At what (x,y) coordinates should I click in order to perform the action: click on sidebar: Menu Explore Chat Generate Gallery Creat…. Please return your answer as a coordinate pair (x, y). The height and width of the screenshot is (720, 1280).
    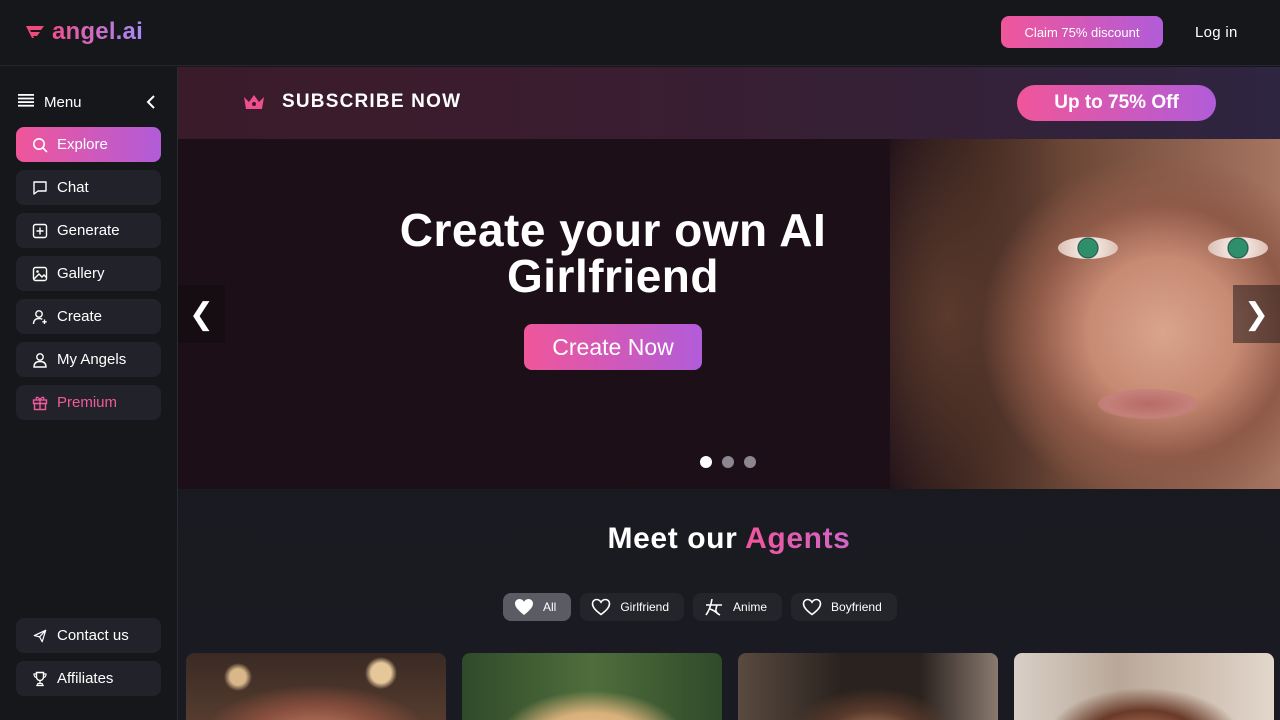
    Looking at the image, I should click on (89, 393).